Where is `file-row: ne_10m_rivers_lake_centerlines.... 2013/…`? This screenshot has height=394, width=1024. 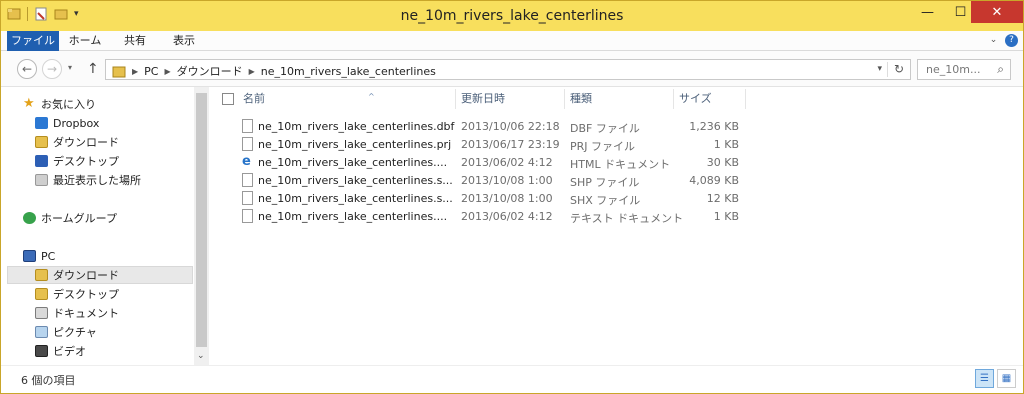
file-row: ne_10m_rivers_lake_centerlines.... 2013/… is located at coordinates (616, 216).